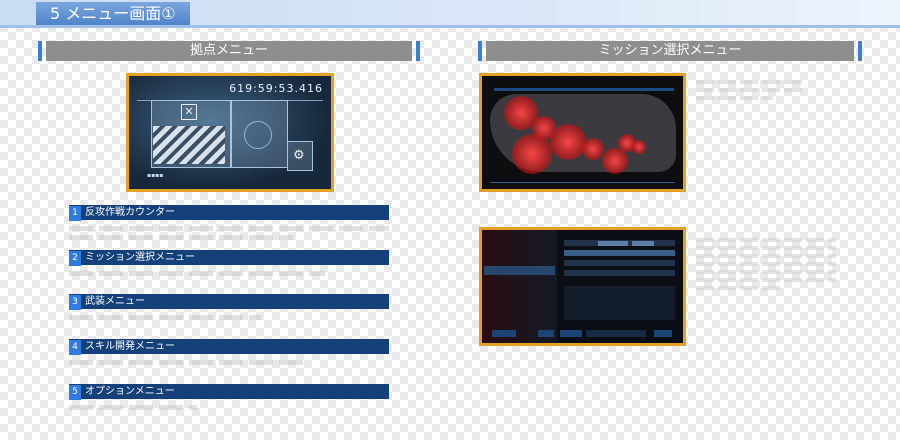  I want to click on menu-item-label: 武装メニュー, so click(115, 301).